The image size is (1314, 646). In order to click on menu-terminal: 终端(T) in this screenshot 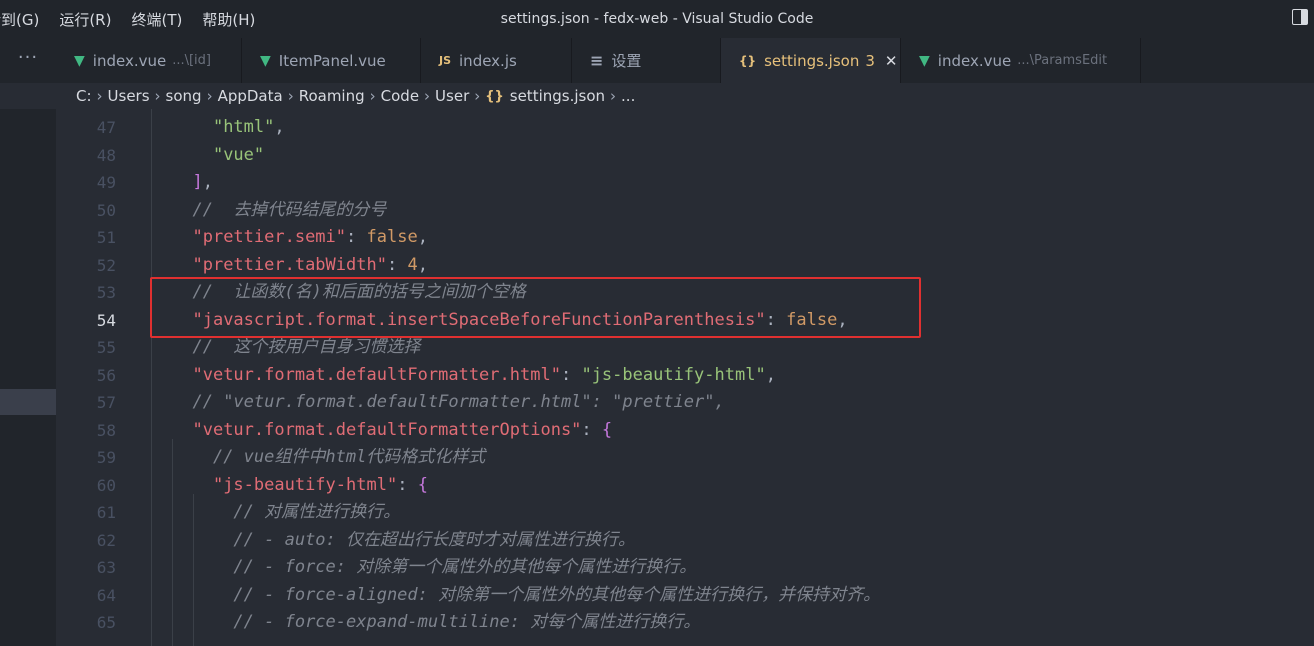, I will do `click(156, 19)`.